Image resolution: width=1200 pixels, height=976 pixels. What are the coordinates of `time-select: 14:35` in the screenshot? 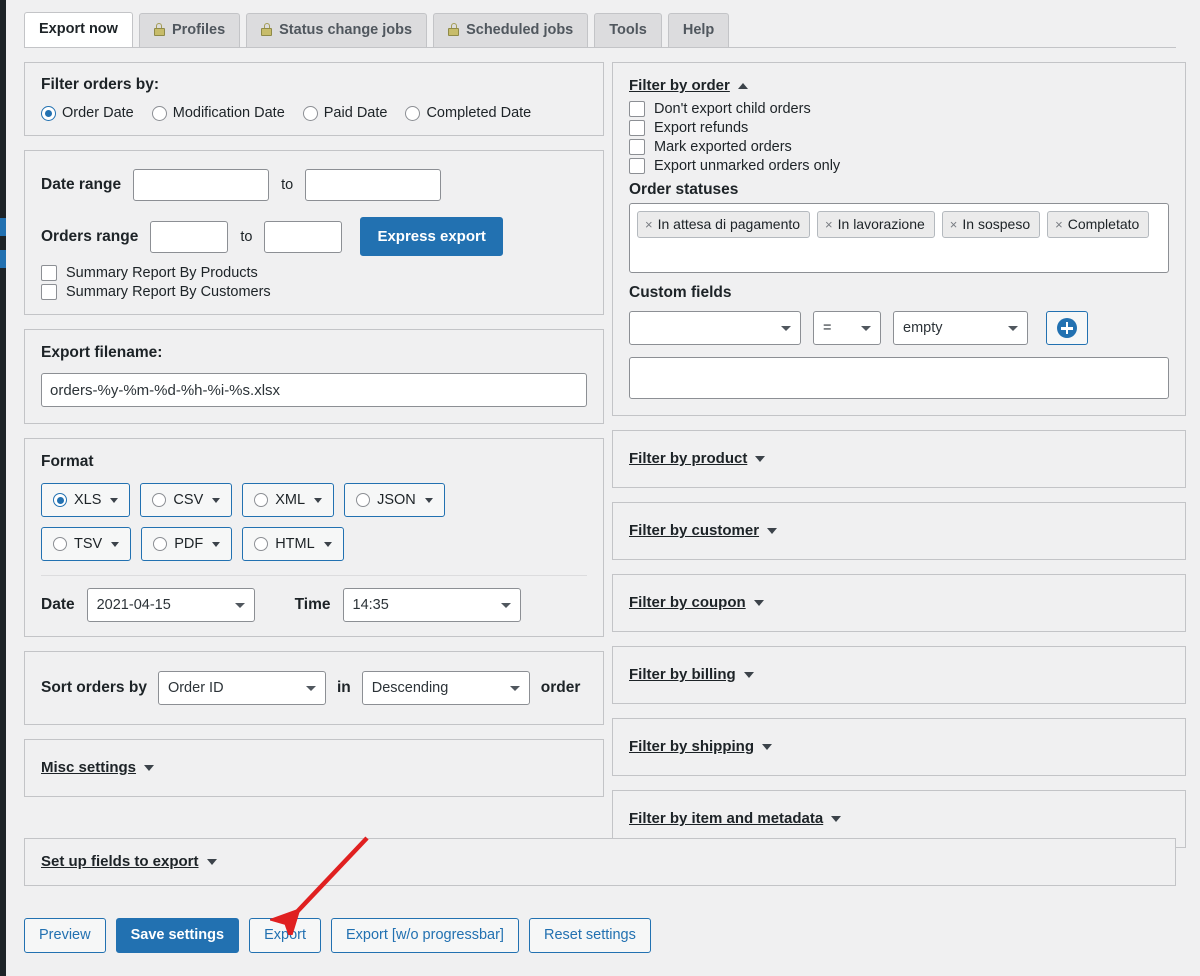 It's located at (431, 605).